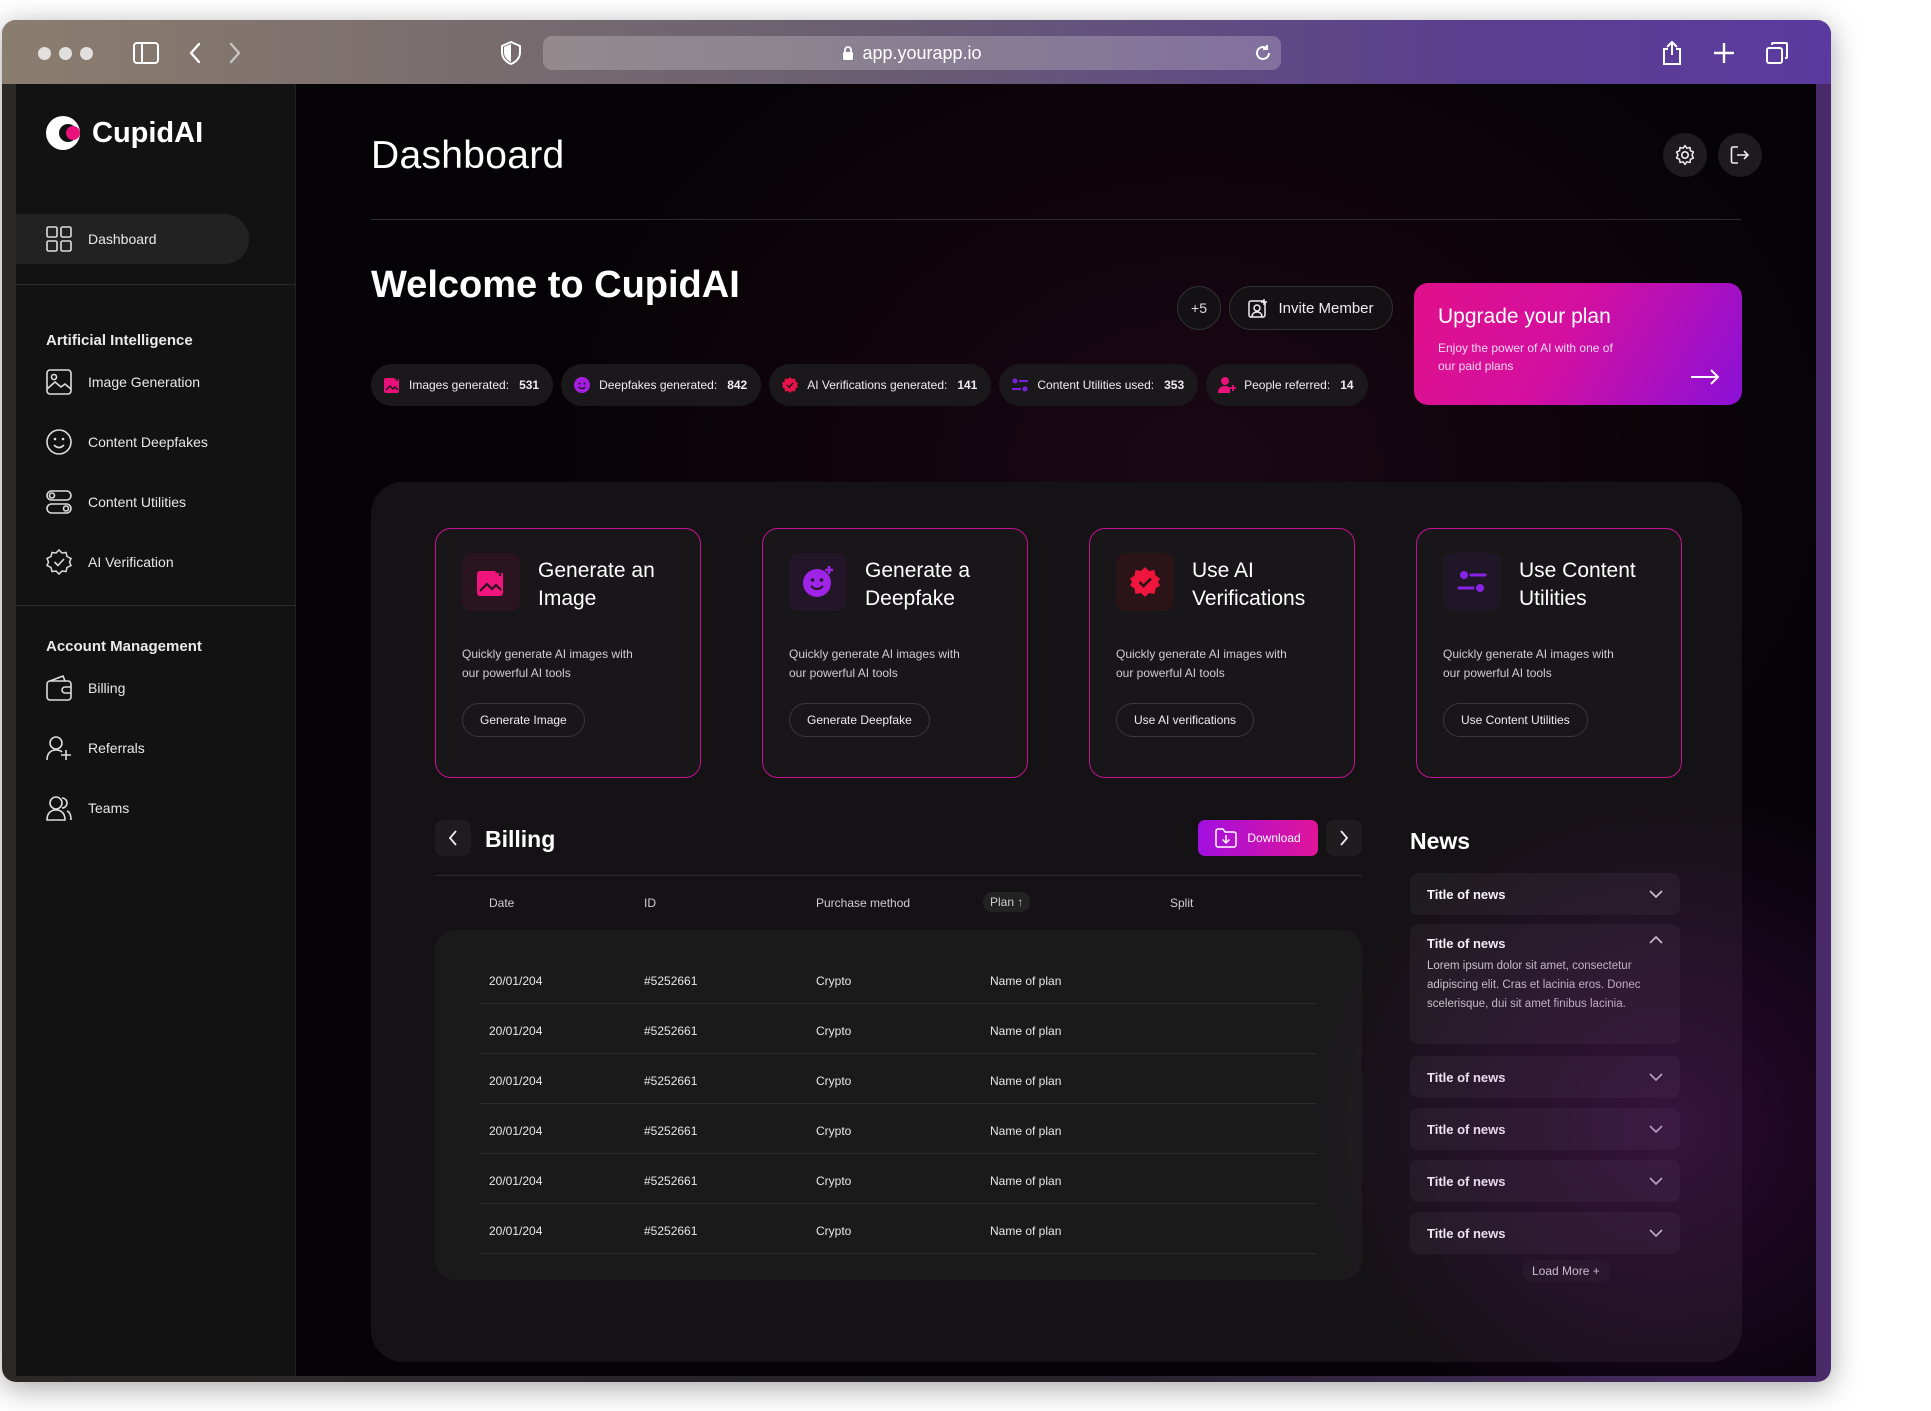  What do you see at coordinates (859, 720) in the screenshot?
I see `generate-deepfake-button: Generate Deepfake` at bounding box center [859, 720].